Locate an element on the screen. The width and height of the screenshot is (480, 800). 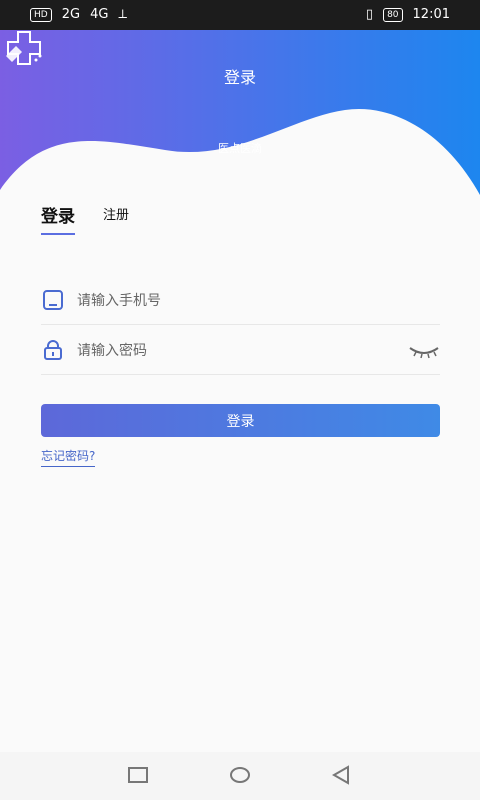
hd-indicator: HD is located at coordinates (41, 14).